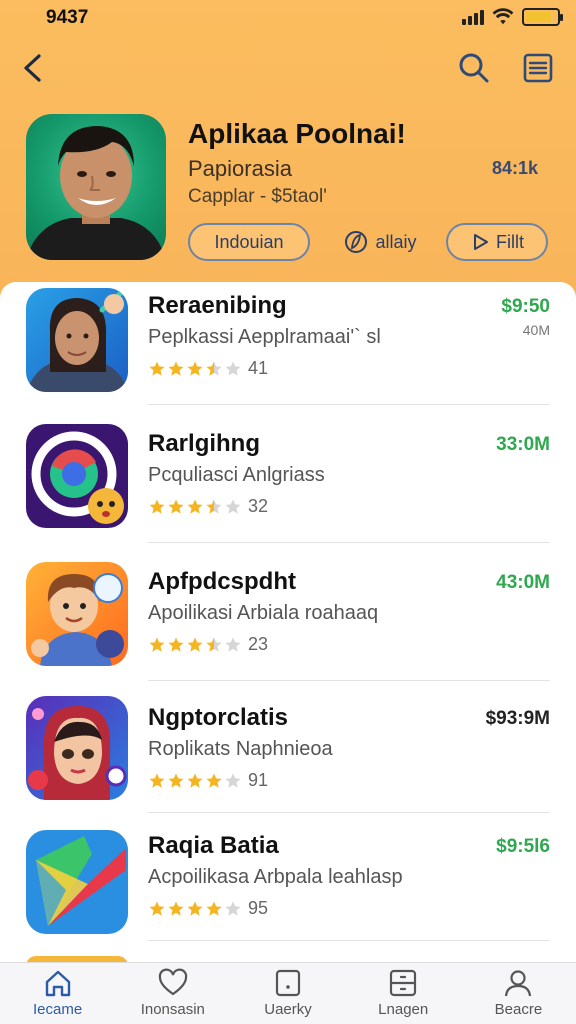 This screenshot has width=576, height=1024. What do you see at coordinates (263, 613) in the screenshot?
I see `app-description: Apoilikasi Arbiala roahaaq` at bounding box center [263, 613].